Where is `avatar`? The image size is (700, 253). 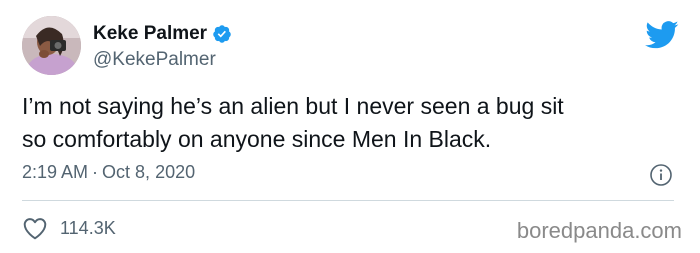 avatar is located at coordinates (51, 45).